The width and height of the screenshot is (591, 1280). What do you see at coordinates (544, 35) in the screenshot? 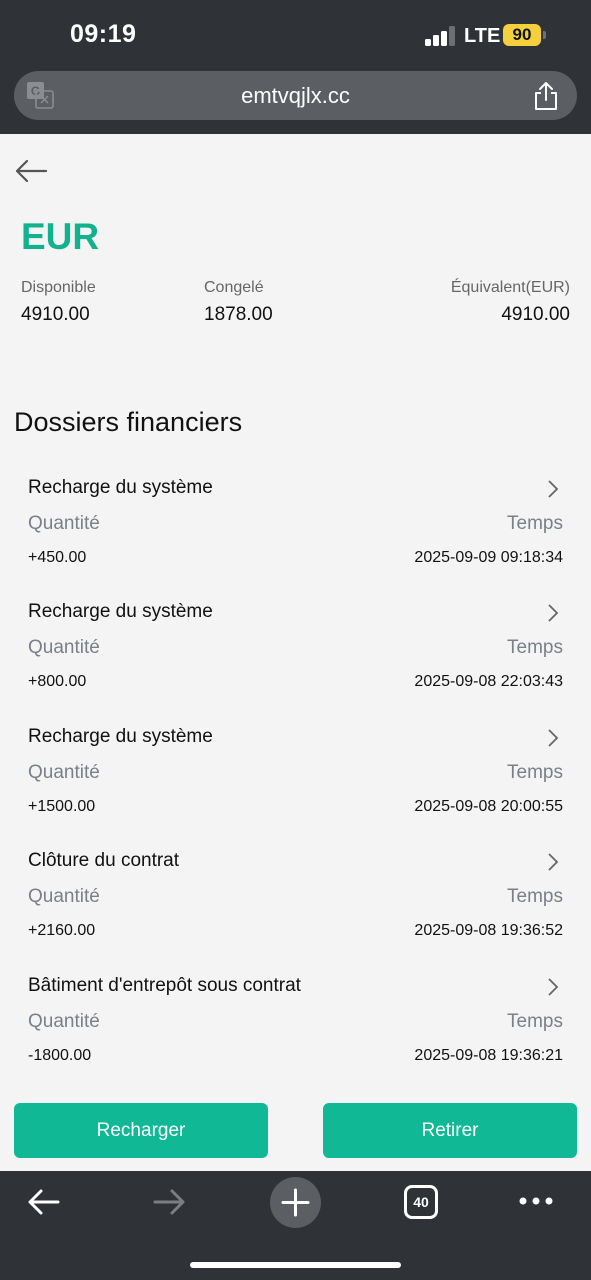
I see `battery-tip` at bounding box center [544, 35].